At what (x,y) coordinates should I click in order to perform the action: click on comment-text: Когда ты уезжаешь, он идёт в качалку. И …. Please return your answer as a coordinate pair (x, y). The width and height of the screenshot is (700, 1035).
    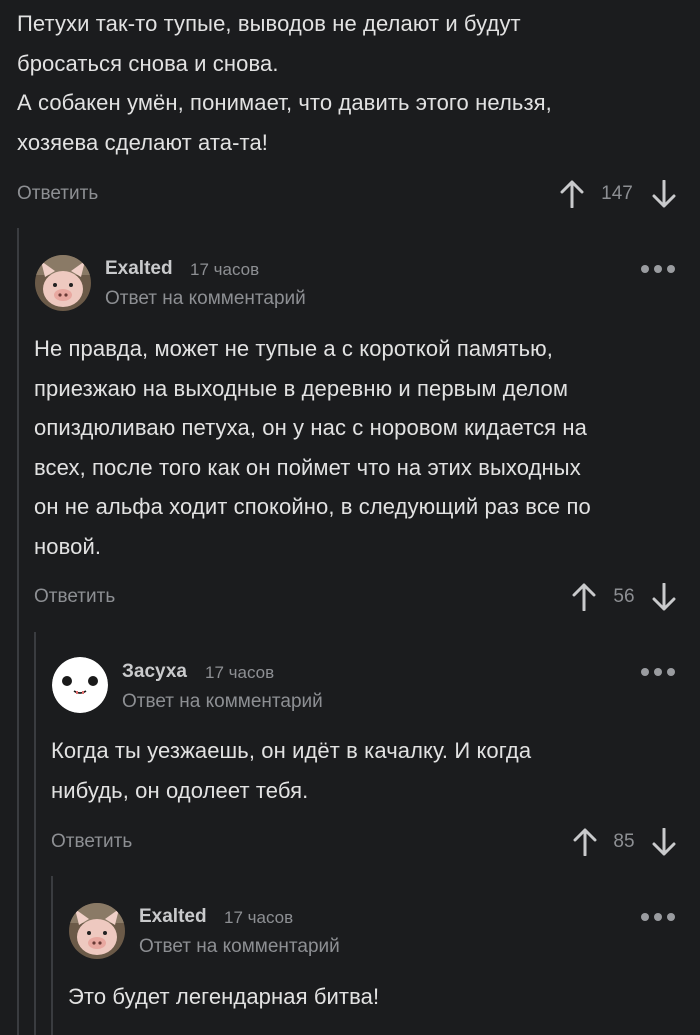
    Looking at the image, I should click on (291, 770).